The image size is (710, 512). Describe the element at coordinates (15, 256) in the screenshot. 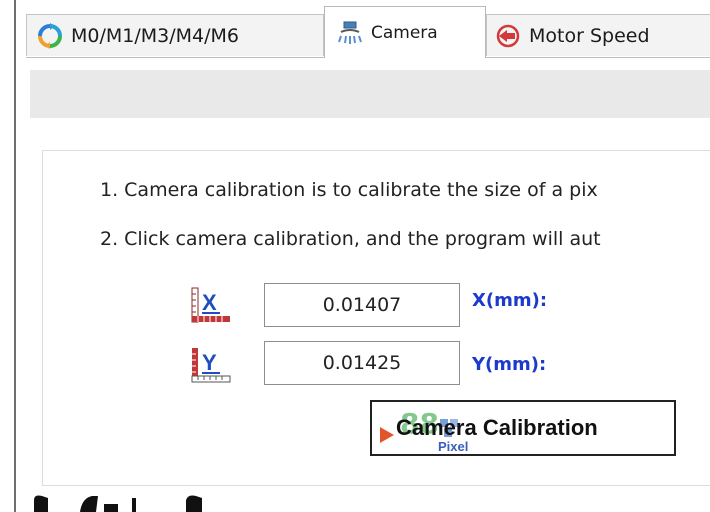

I see `window-left-border` at that location.